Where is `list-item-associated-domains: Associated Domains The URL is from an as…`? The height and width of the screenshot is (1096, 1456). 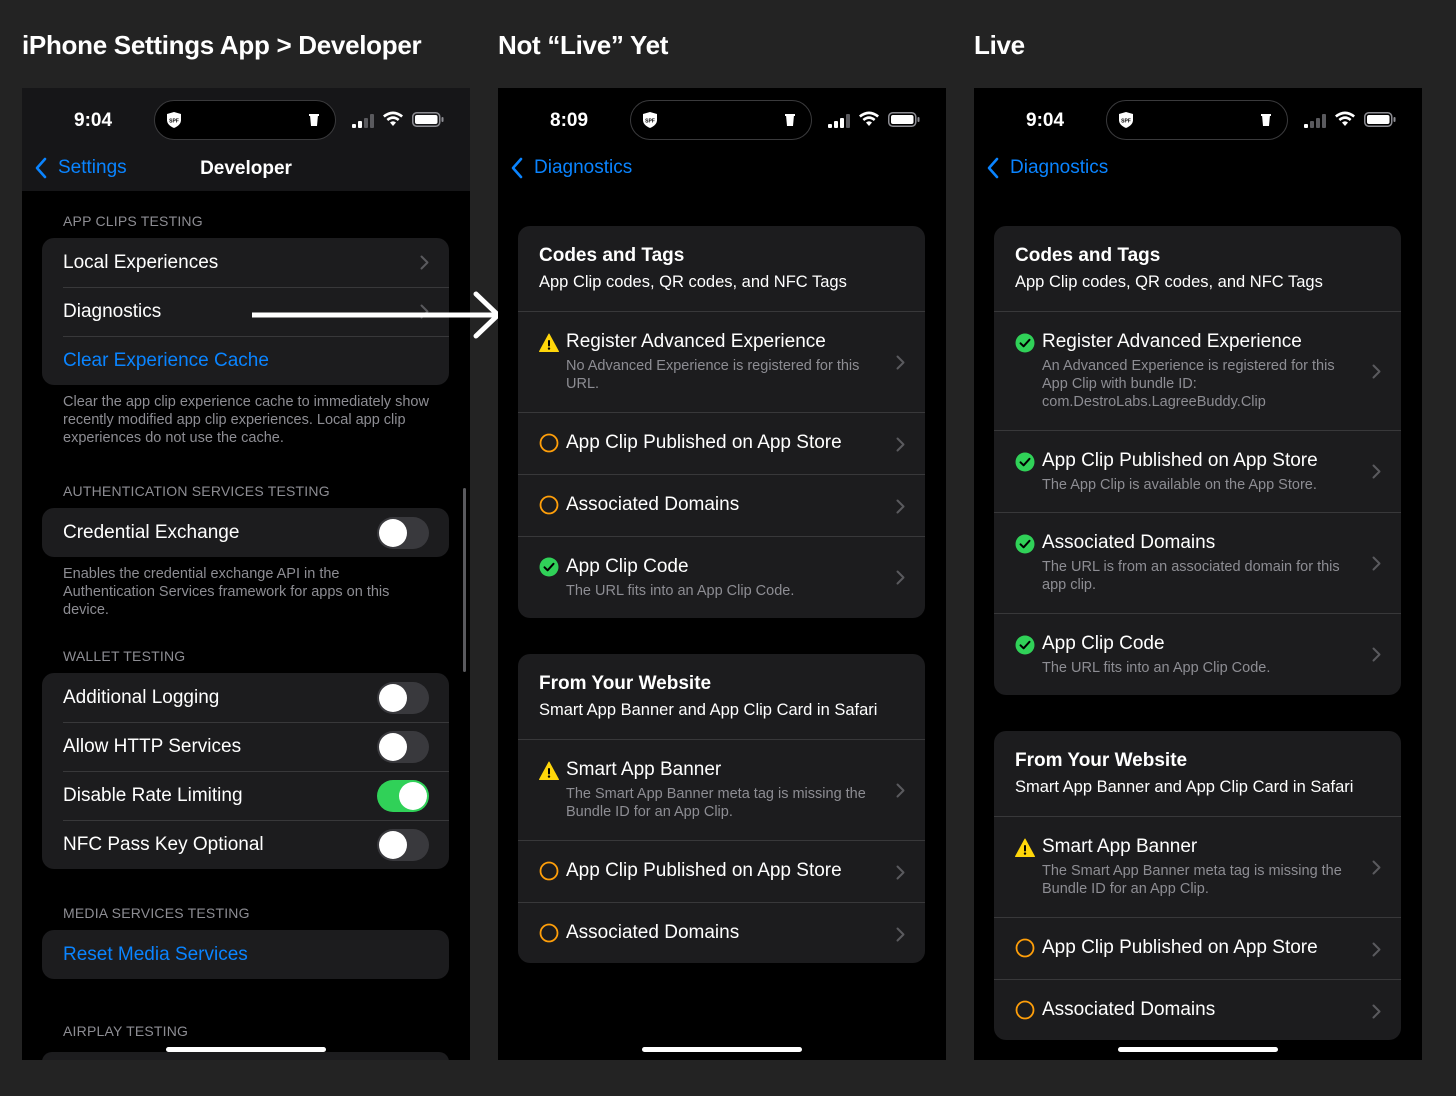 list-item-associated-domains: Associated Domains The URL is from an as… is located at coordinates (1197, 562).